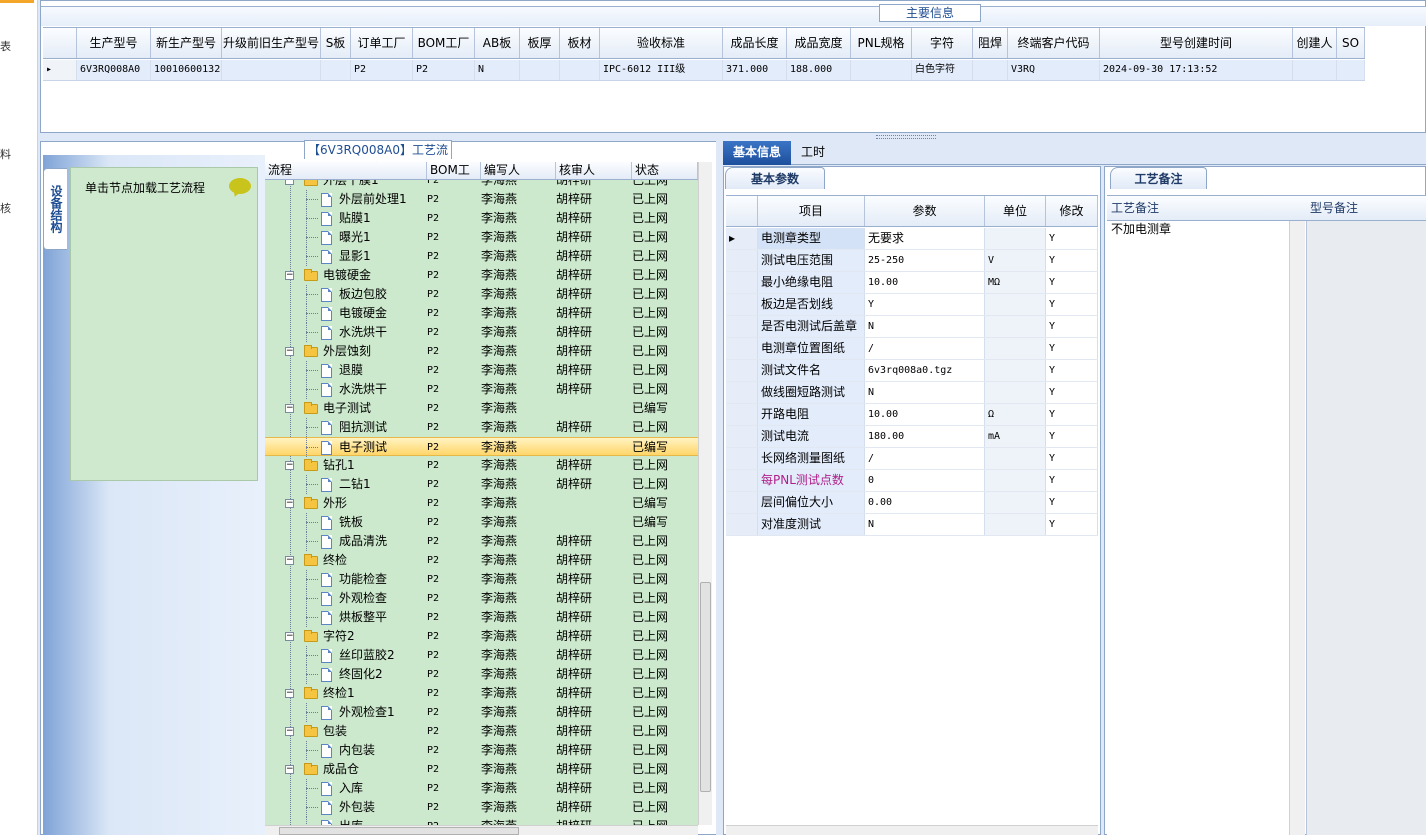 The height and width of the screenshot is (835, 1426). What do you see at coordinates (497, 70) in the screenshot?
I see `main-cell: N` at bounding box center [497, 70].